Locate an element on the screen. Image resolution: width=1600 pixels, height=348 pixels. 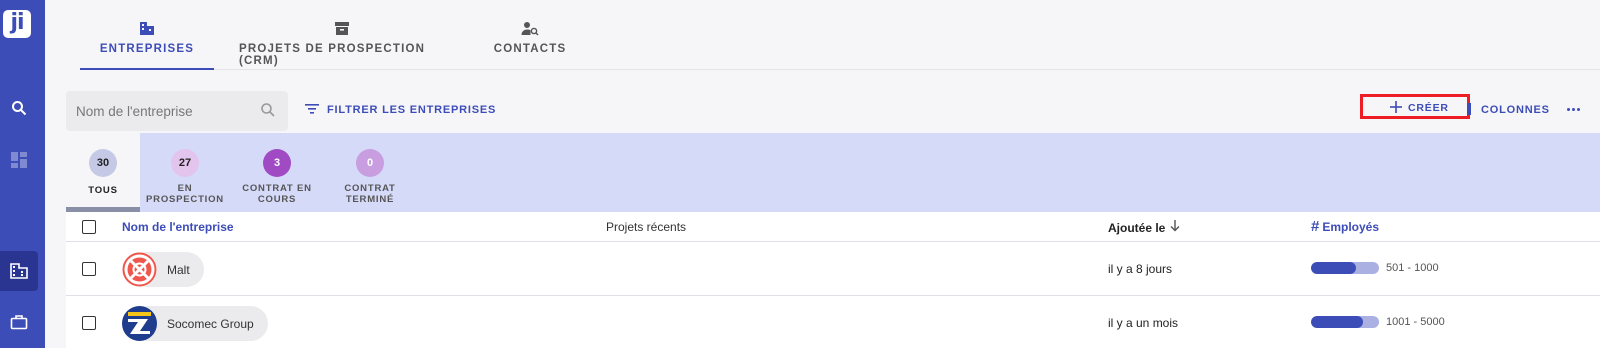
status-tab-prospection: 27 EN PROSPECTION is located at coordinates (185, 172).